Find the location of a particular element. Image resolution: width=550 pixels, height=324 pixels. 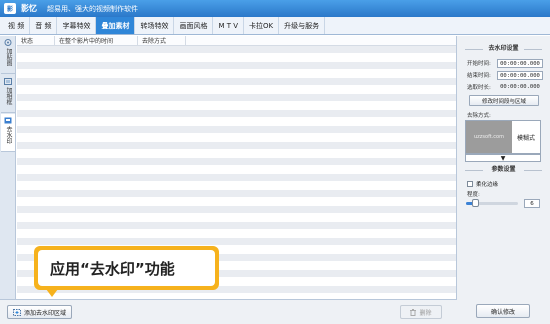

callout-arrow is located at coordinates (52, 293).